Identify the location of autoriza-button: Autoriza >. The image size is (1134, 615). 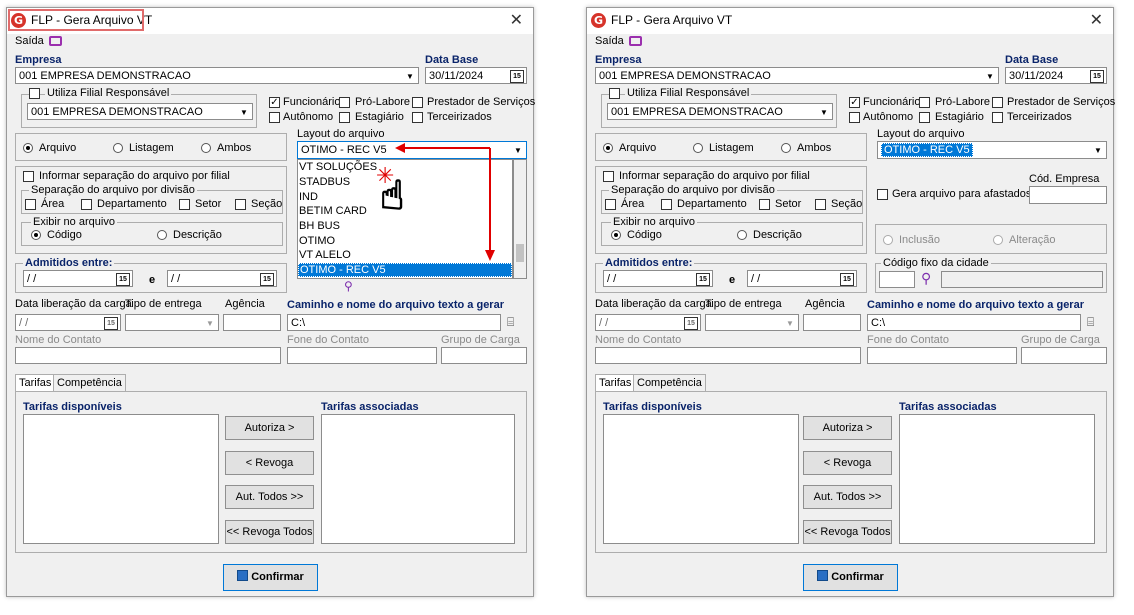
(269, 428).